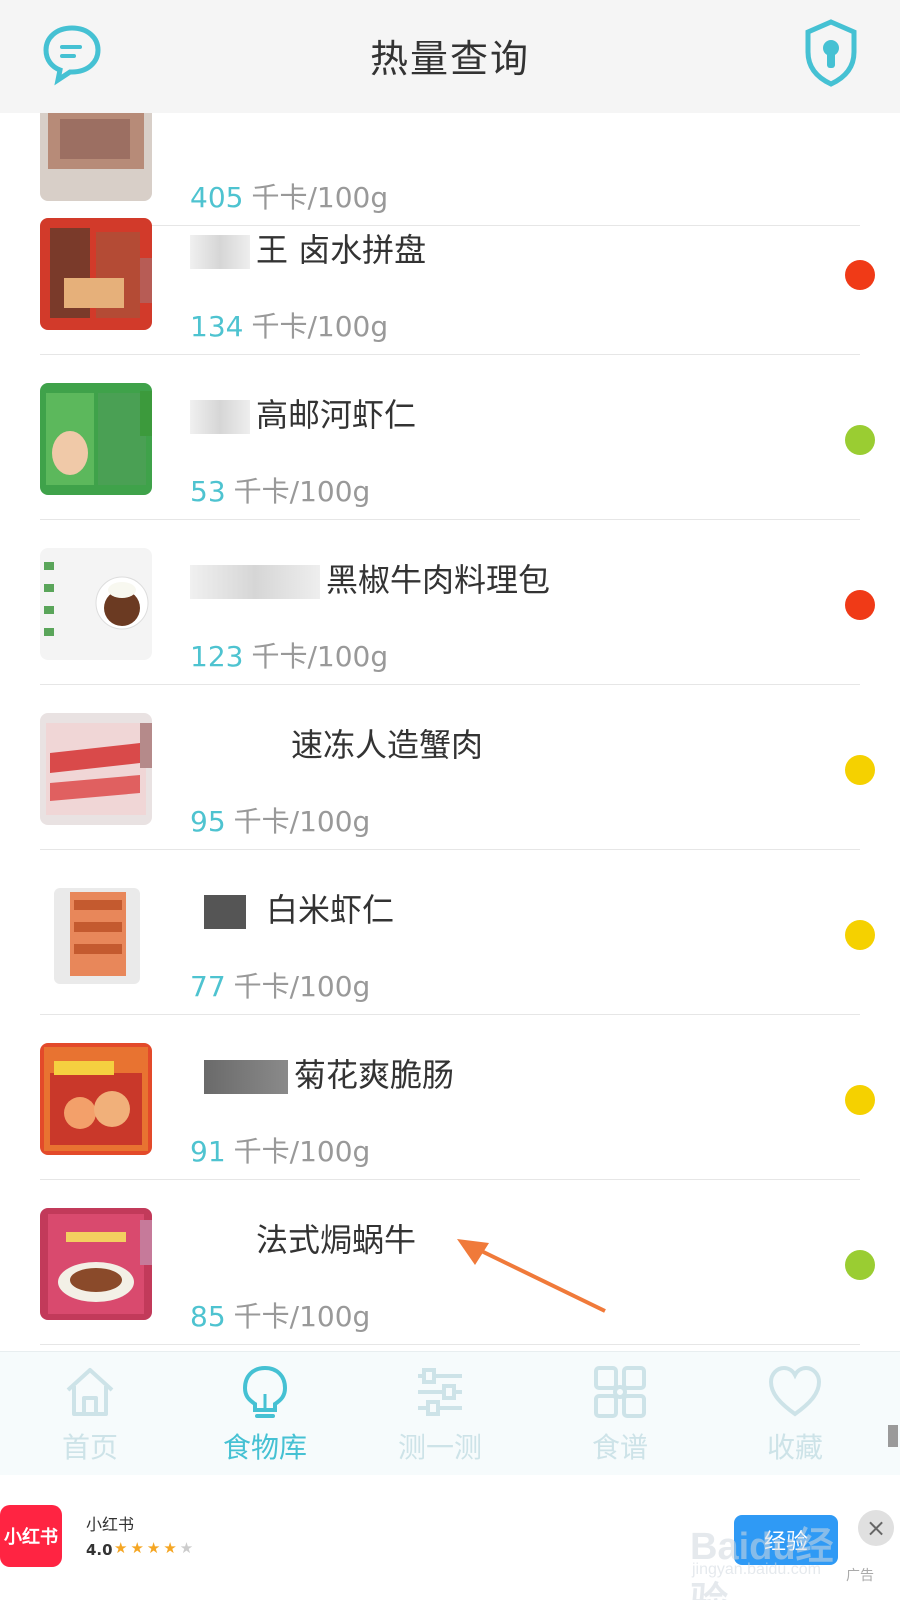 This screenshot has height=1600, width=900. I want to click on list-item: 菊花爽脆肠 91 千卡/100g, so click(450, 1097).